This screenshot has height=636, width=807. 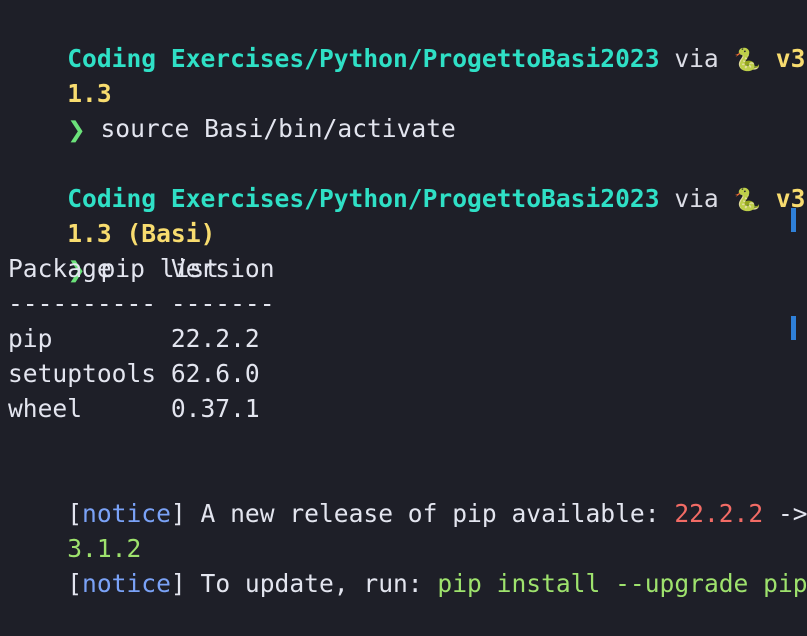 What do you see at coordinates (134, 373) in the screenshot?
I see `pip-list-row: setuptools 62.6.0` at bounding box center [134, 373].